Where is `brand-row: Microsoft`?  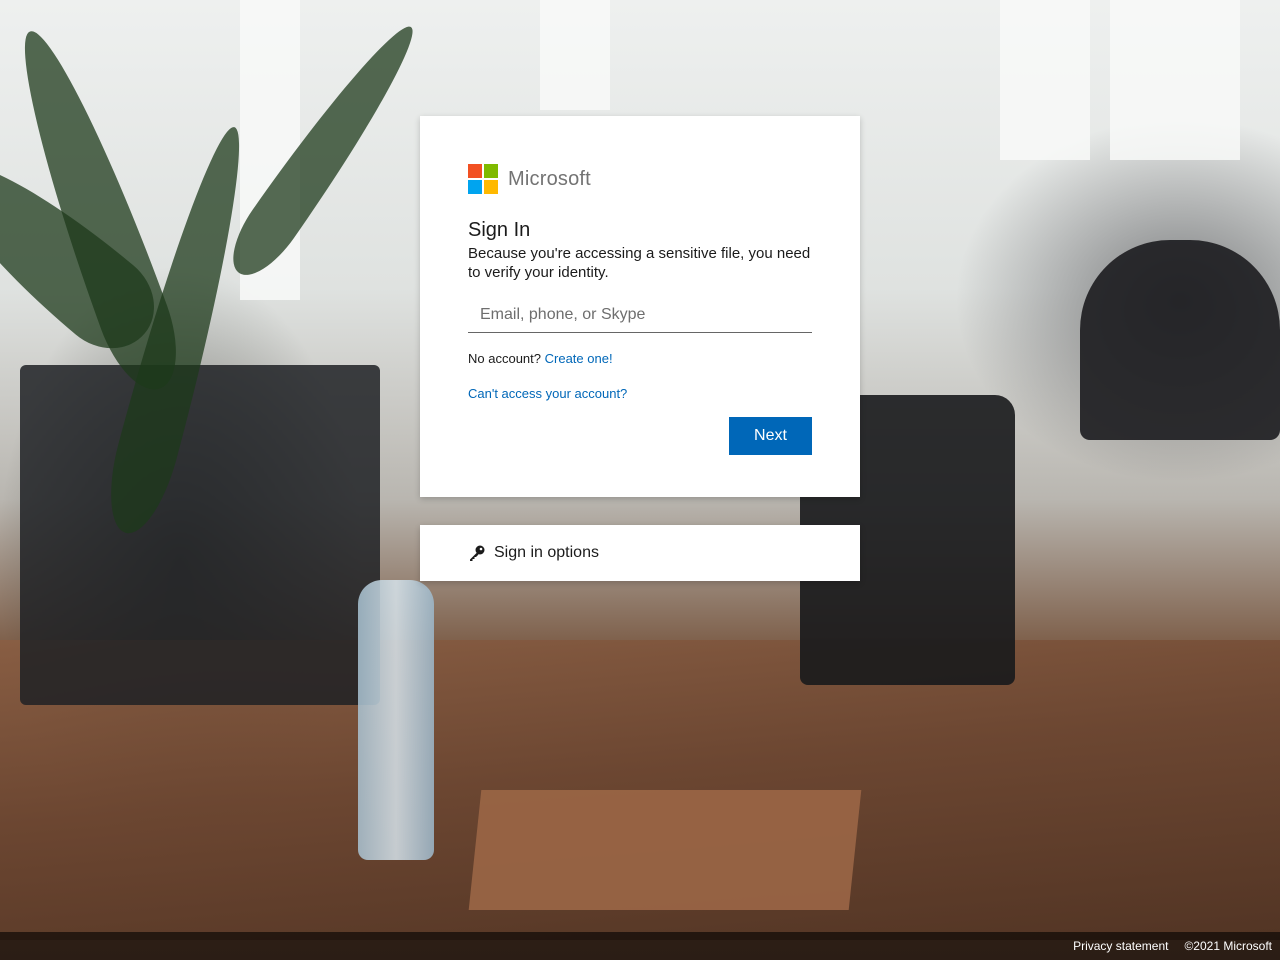
brand-row: Microsoft is located at coordinates (640, 179).